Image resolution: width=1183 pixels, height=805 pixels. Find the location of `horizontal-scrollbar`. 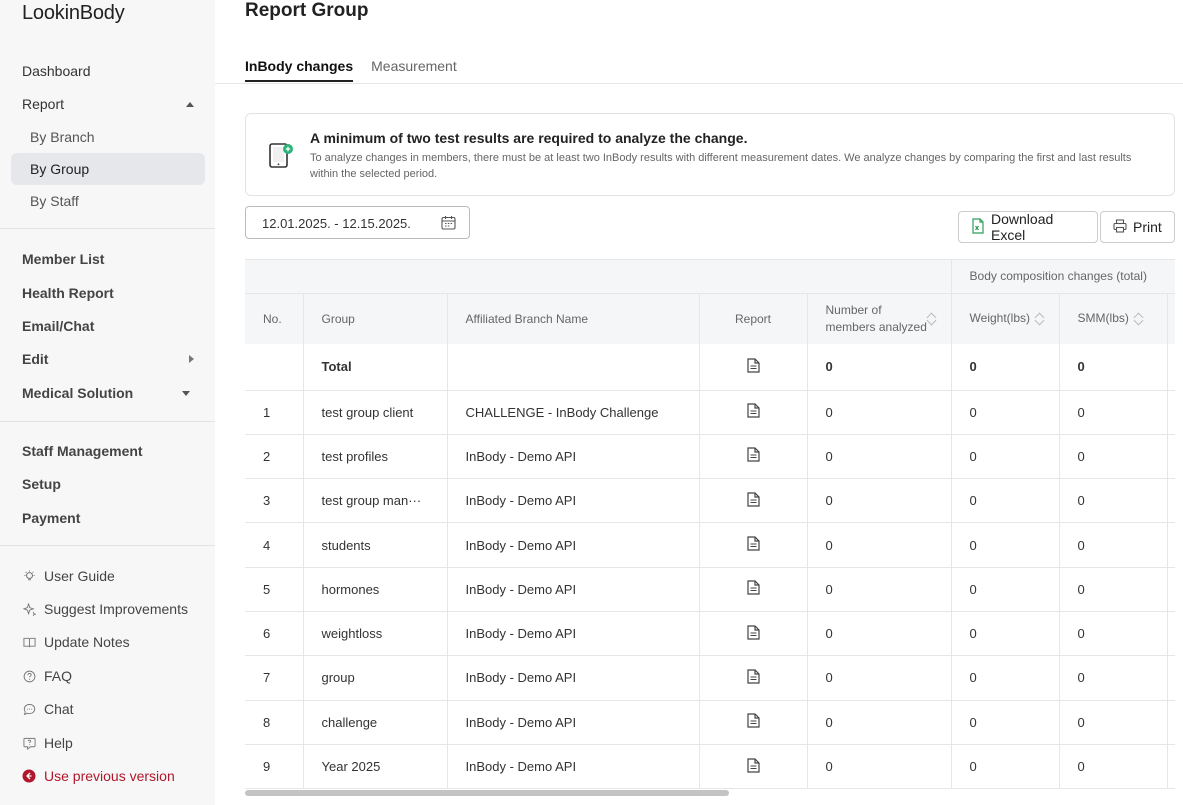

horizontal-scrollbar is located at coordinates (487, 793).